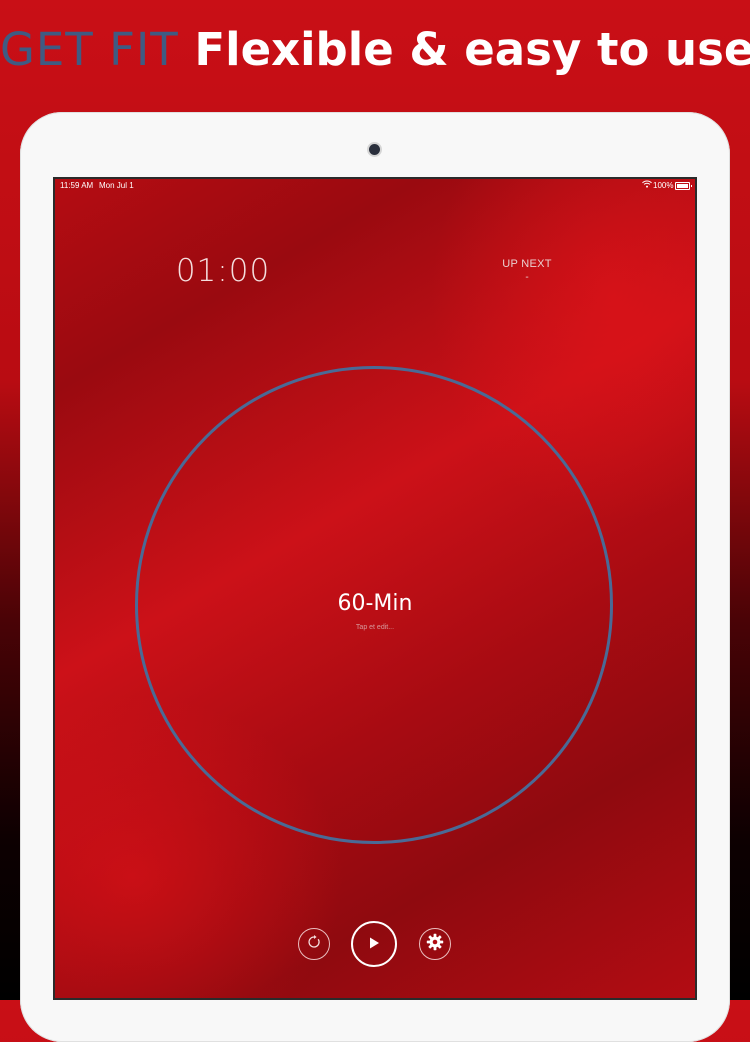 The image size is (750, 1042). I want to click on gear-icon, so click(435, 944).